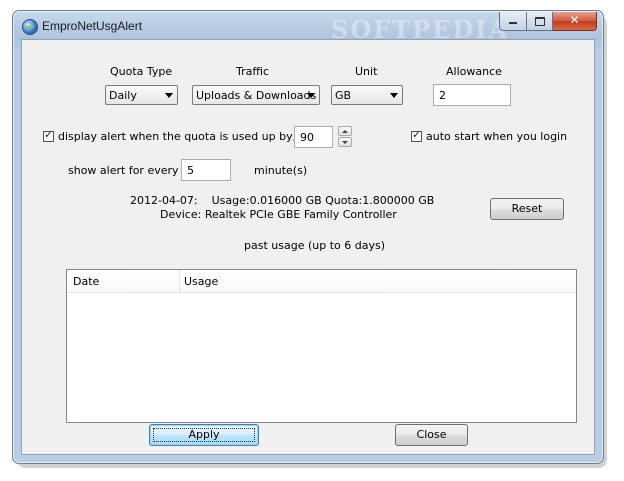  What do you see at coordinates (253, 71) in the screenshot?
I see `traffic-label: Traffic` at bounding box center [253, 71].